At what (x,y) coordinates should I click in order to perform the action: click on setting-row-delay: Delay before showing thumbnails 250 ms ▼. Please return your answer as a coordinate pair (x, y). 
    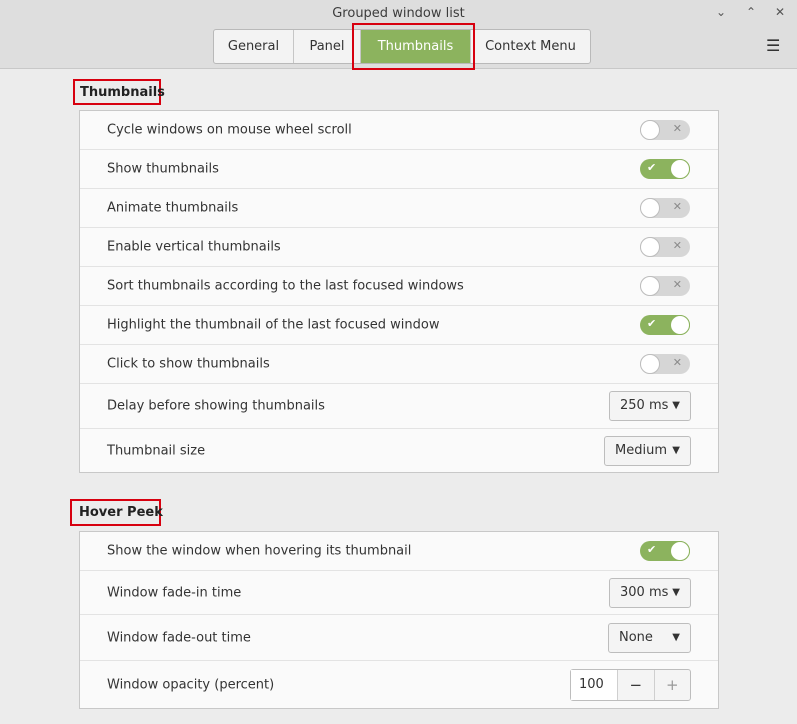
    Looking at the image, I should click on (399, 406).